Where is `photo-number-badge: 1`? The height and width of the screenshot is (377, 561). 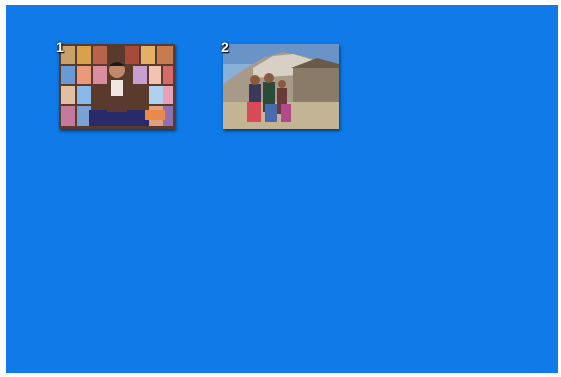 photo-number-badge: 1 is located at coordinates (60, 47).